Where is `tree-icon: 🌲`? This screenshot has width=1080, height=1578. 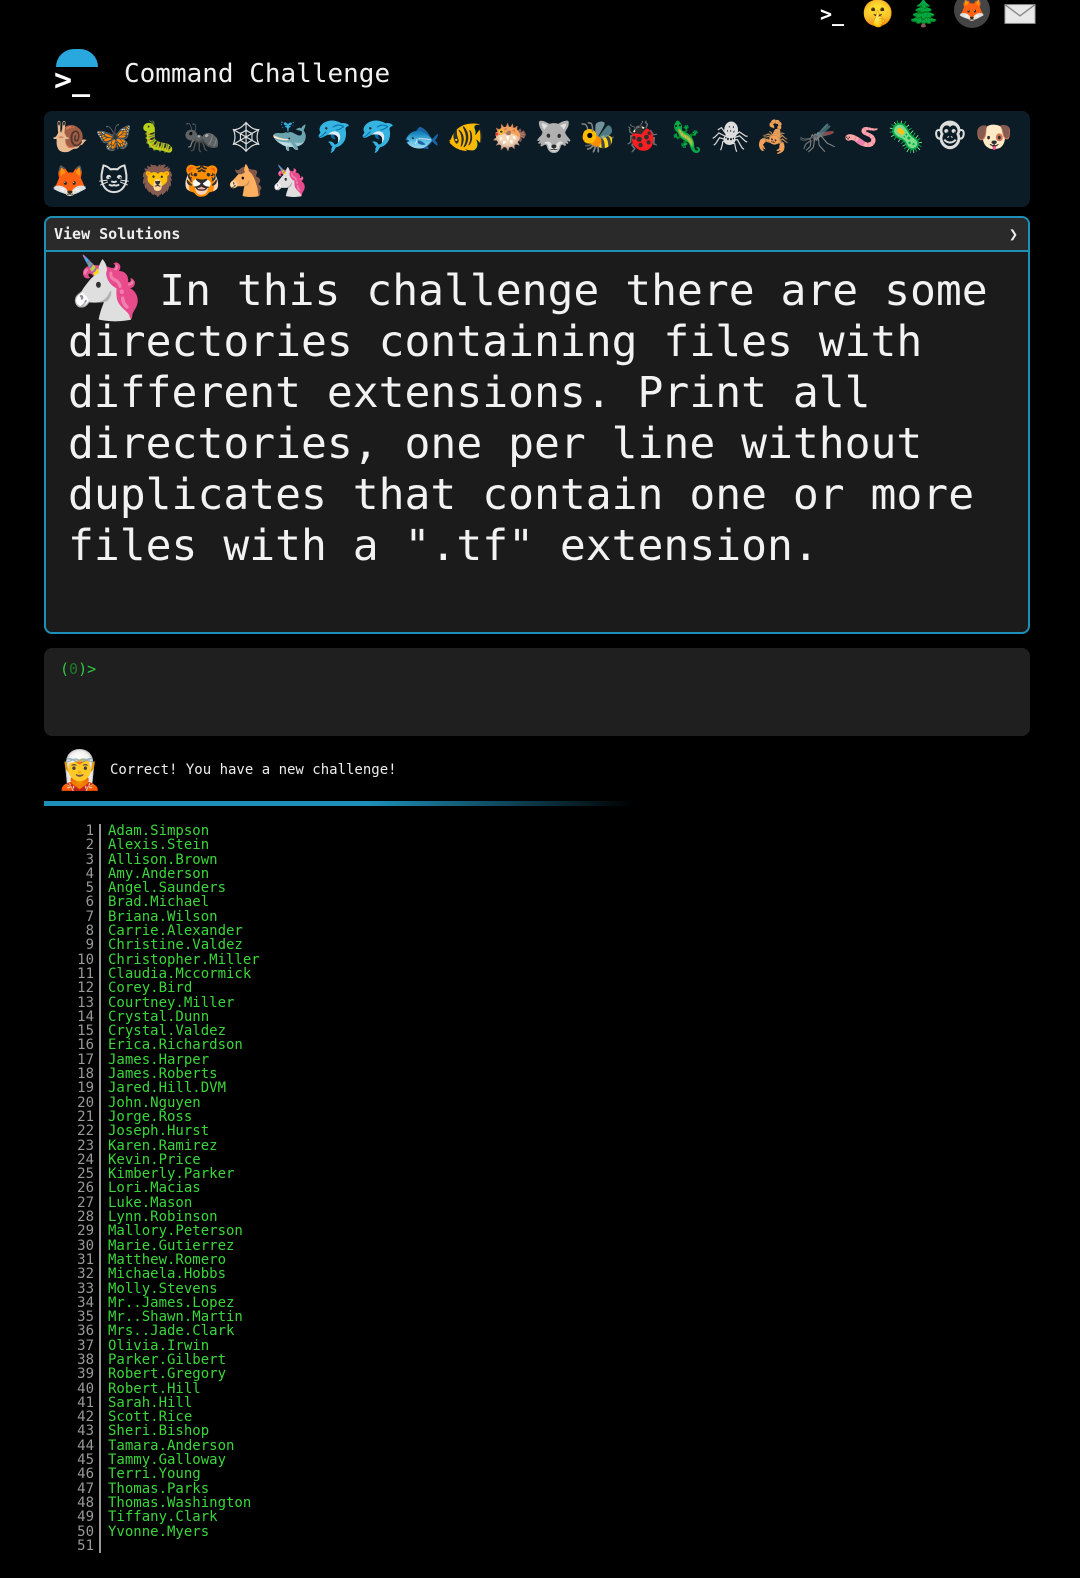 tree-icon: 🌲 is located at coordinates (924, 14).